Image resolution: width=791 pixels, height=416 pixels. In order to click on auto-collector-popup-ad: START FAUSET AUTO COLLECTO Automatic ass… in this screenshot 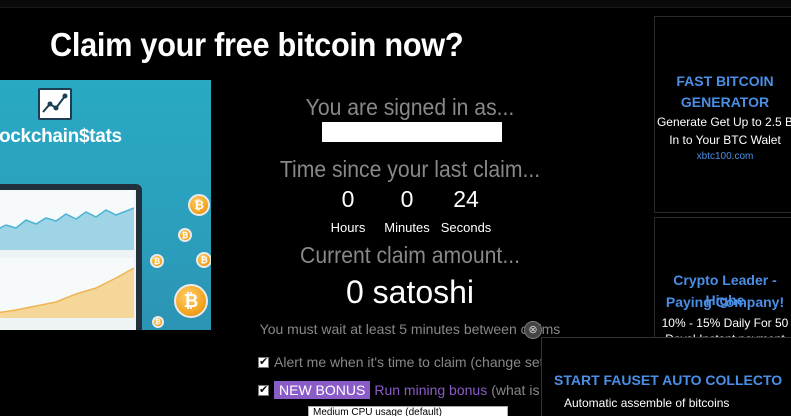, I will do `click(666, 376)`.